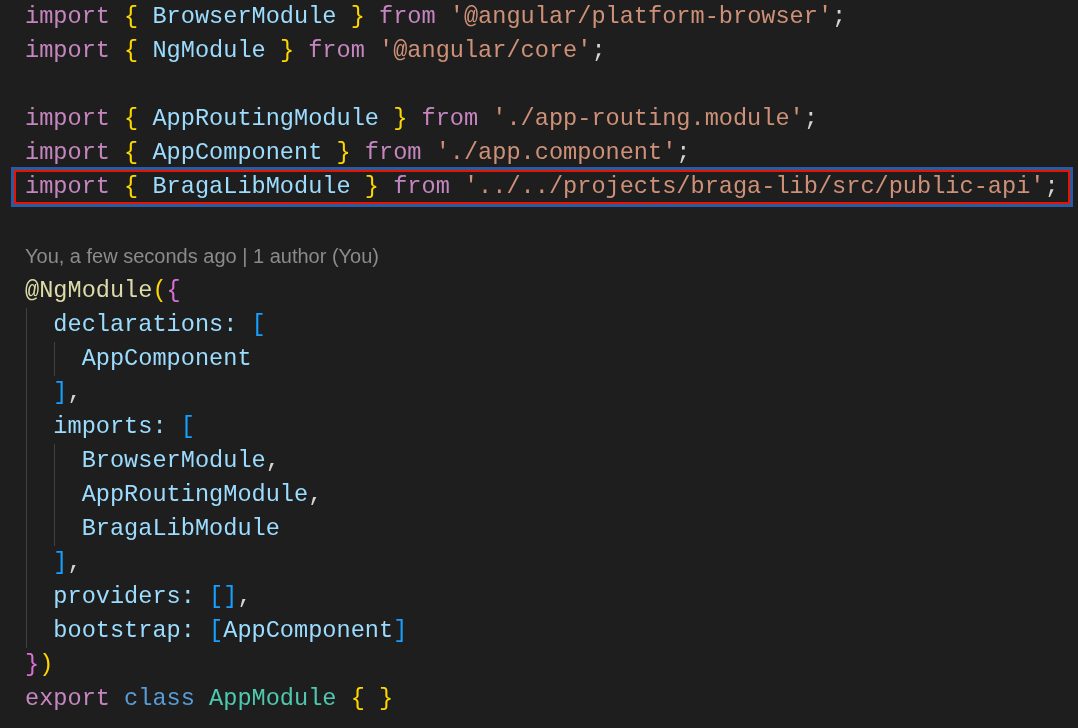 The width and height of the screenshot is (1078, 728). Describe the element at coordinates (159, 325) in the screenshot. I see `code-line: declarations: [` at that location.